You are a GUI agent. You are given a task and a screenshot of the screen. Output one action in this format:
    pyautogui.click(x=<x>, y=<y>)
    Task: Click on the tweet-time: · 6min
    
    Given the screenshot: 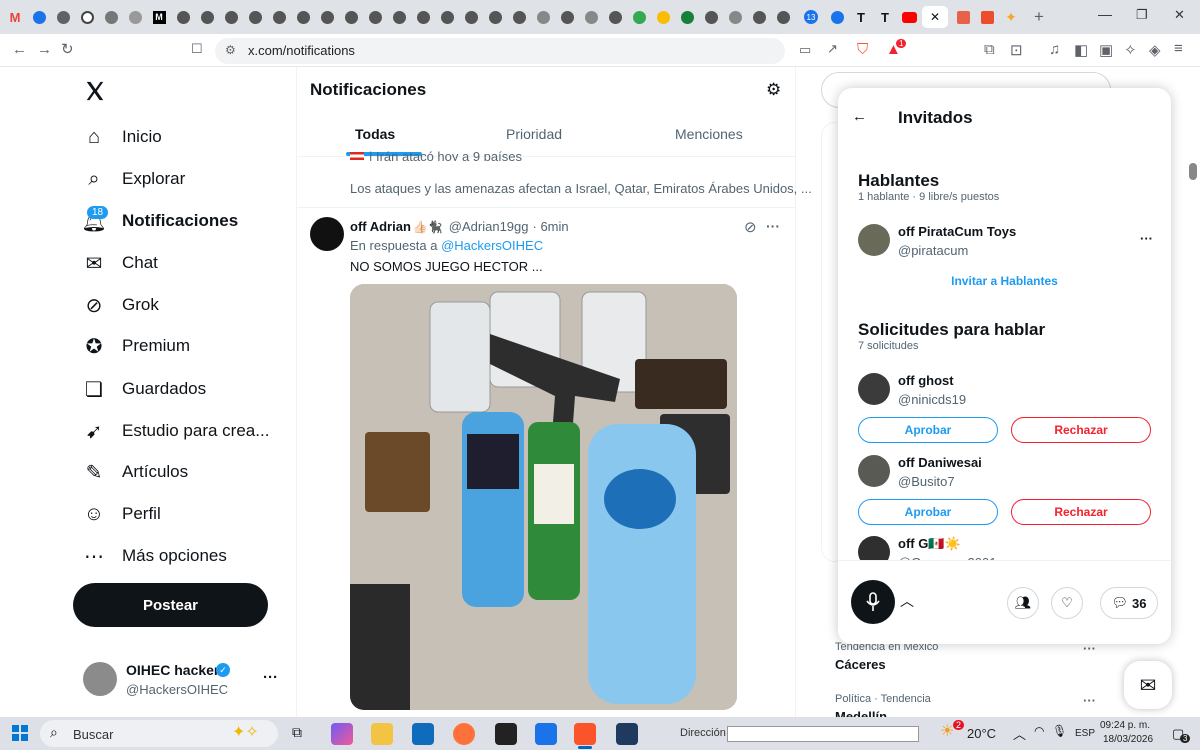 What is the action you would take?
    pyautogui.click(x=551, y=226)
    